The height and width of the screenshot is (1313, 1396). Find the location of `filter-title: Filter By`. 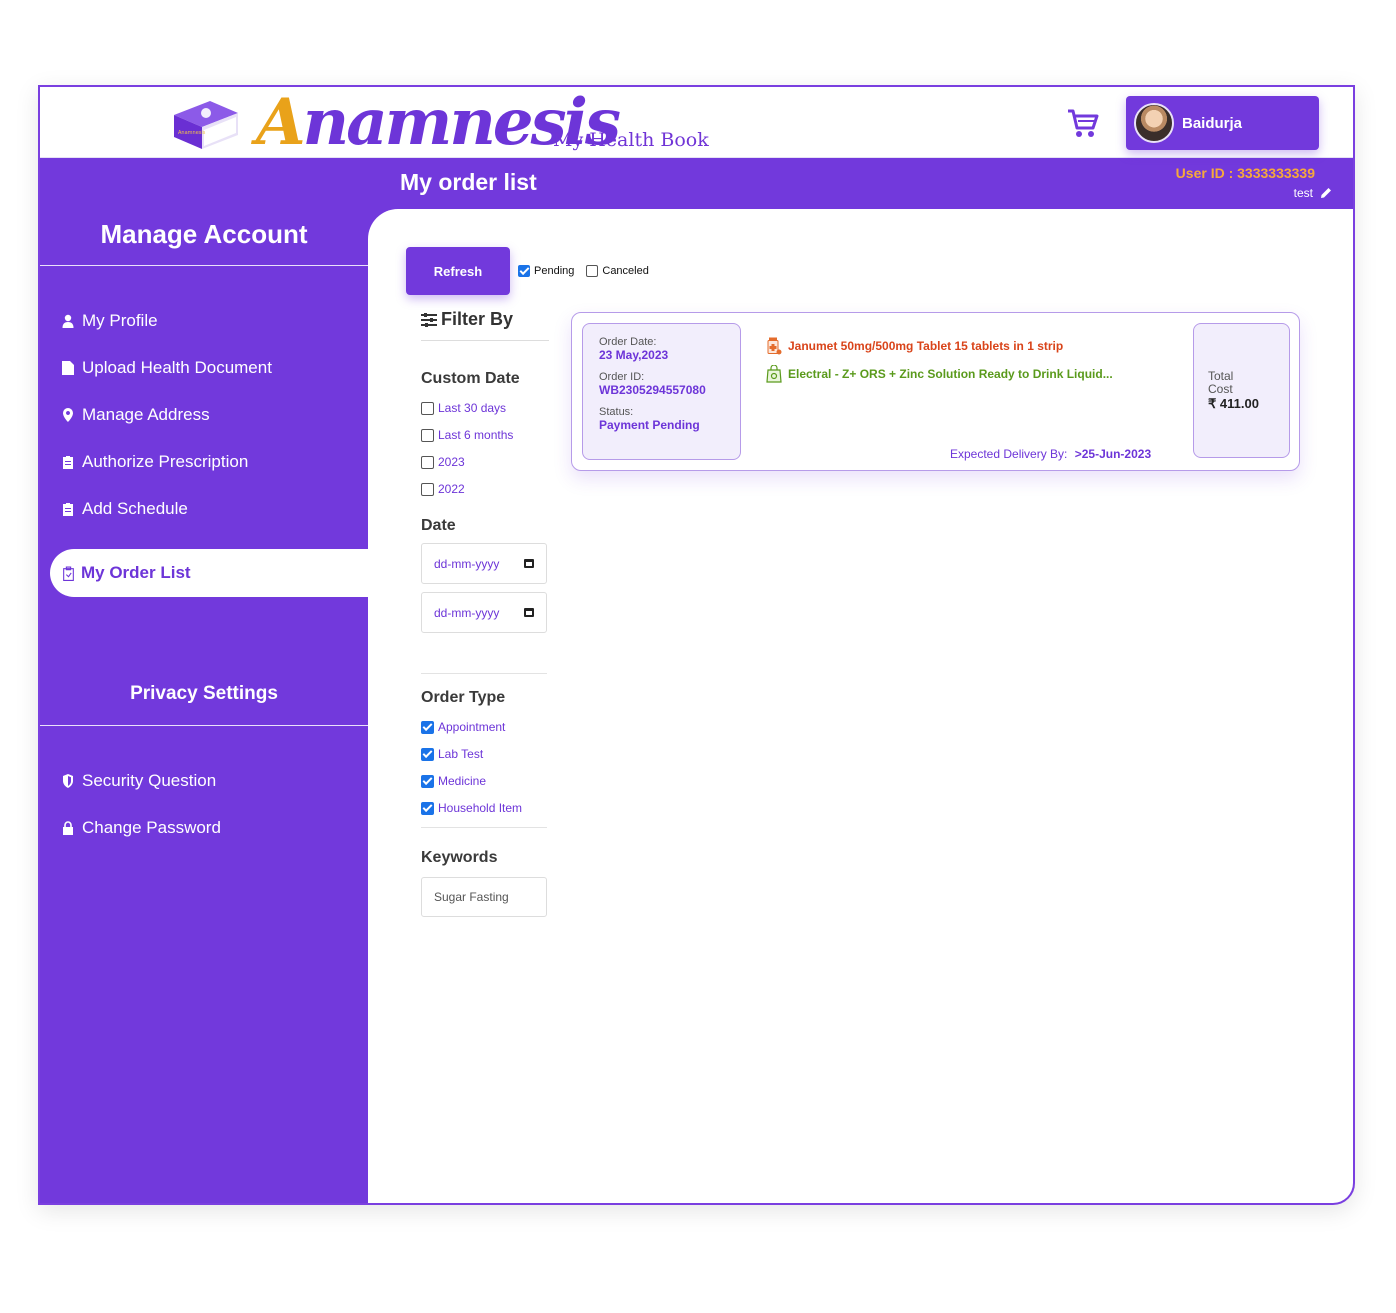

filter-title: Filter By is located at coordinates (485, 325).